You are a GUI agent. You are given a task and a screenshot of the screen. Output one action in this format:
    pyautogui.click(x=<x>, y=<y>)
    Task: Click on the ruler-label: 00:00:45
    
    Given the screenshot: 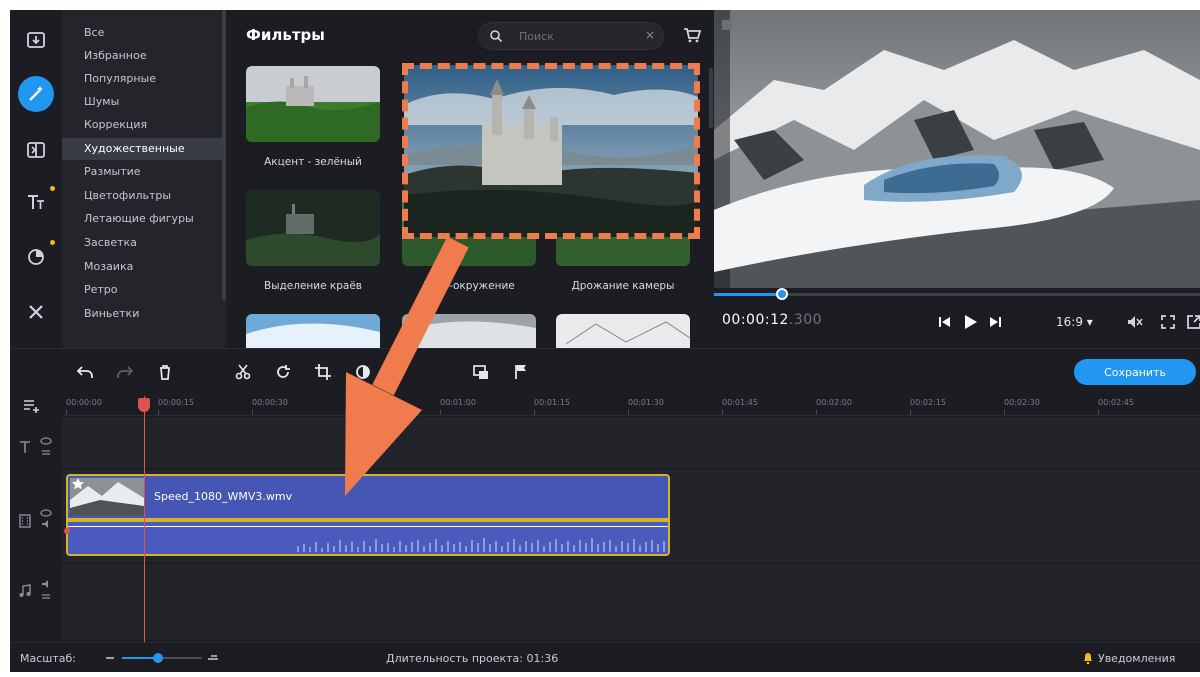 What is the action you would take?
    pyautogui.click(x=364, y=402)
    